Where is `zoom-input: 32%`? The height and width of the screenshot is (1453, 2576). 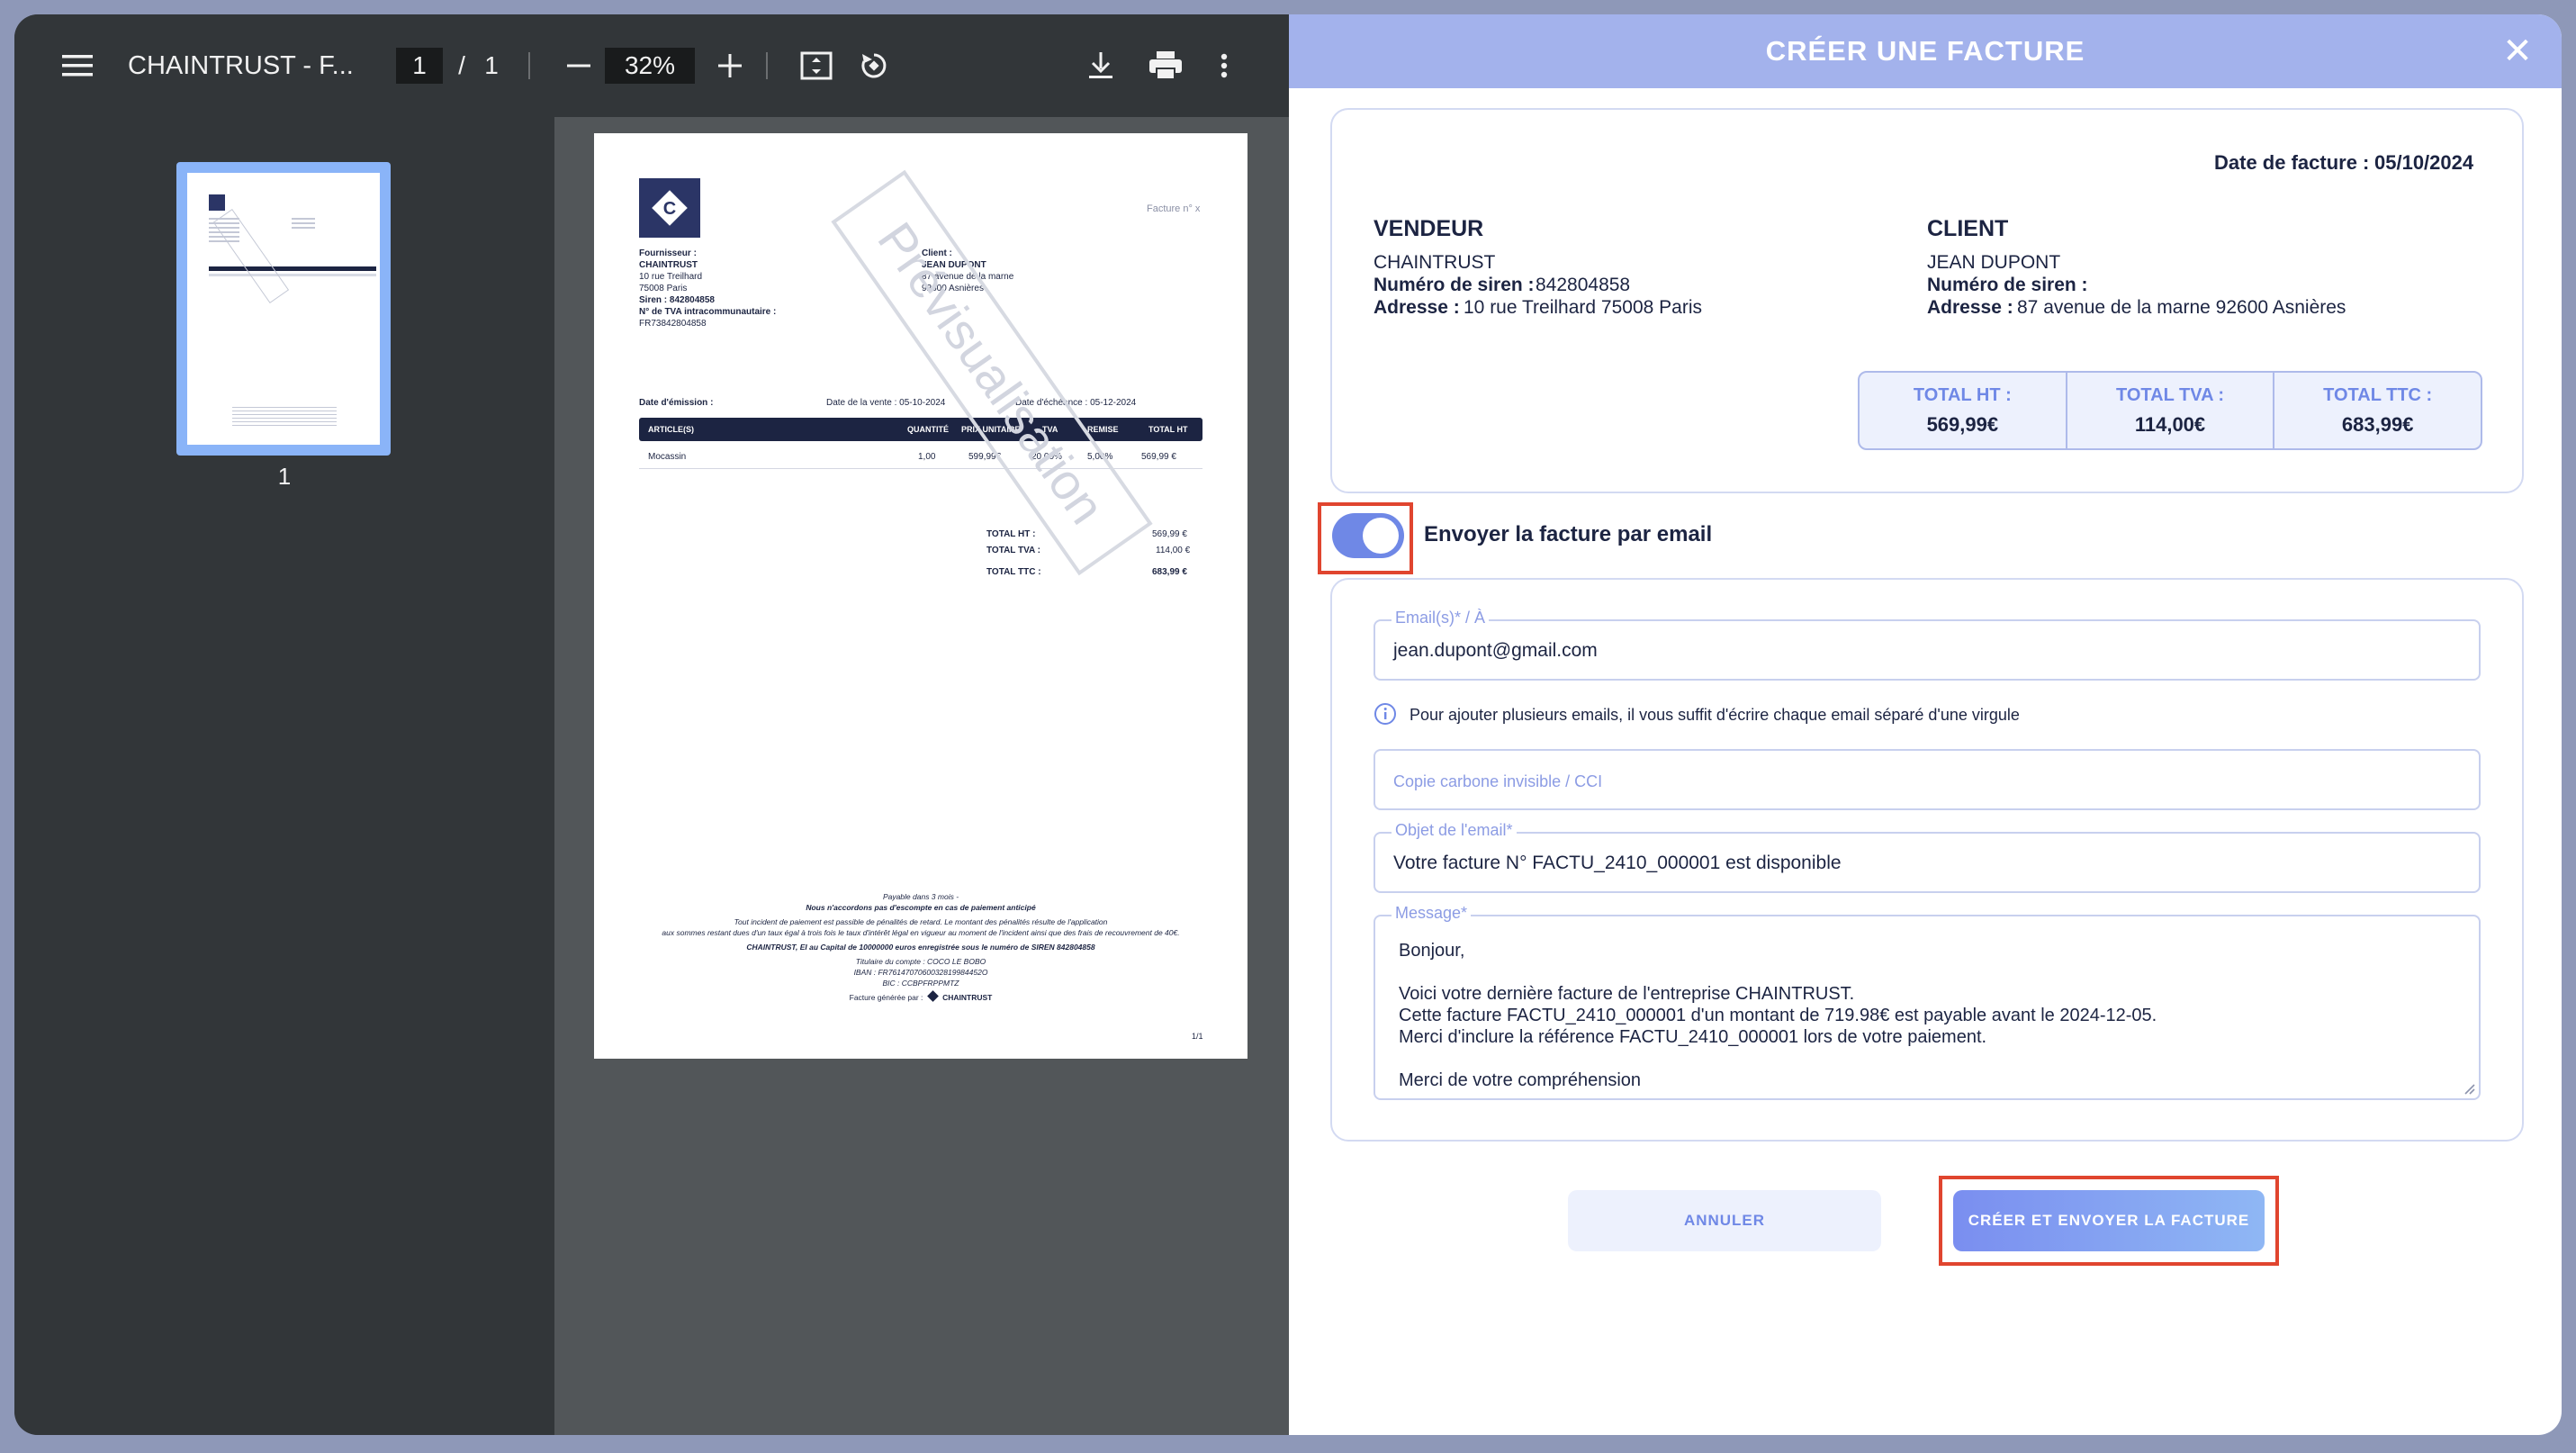 zoom-input: 32% is located at coordinates (650, 66).